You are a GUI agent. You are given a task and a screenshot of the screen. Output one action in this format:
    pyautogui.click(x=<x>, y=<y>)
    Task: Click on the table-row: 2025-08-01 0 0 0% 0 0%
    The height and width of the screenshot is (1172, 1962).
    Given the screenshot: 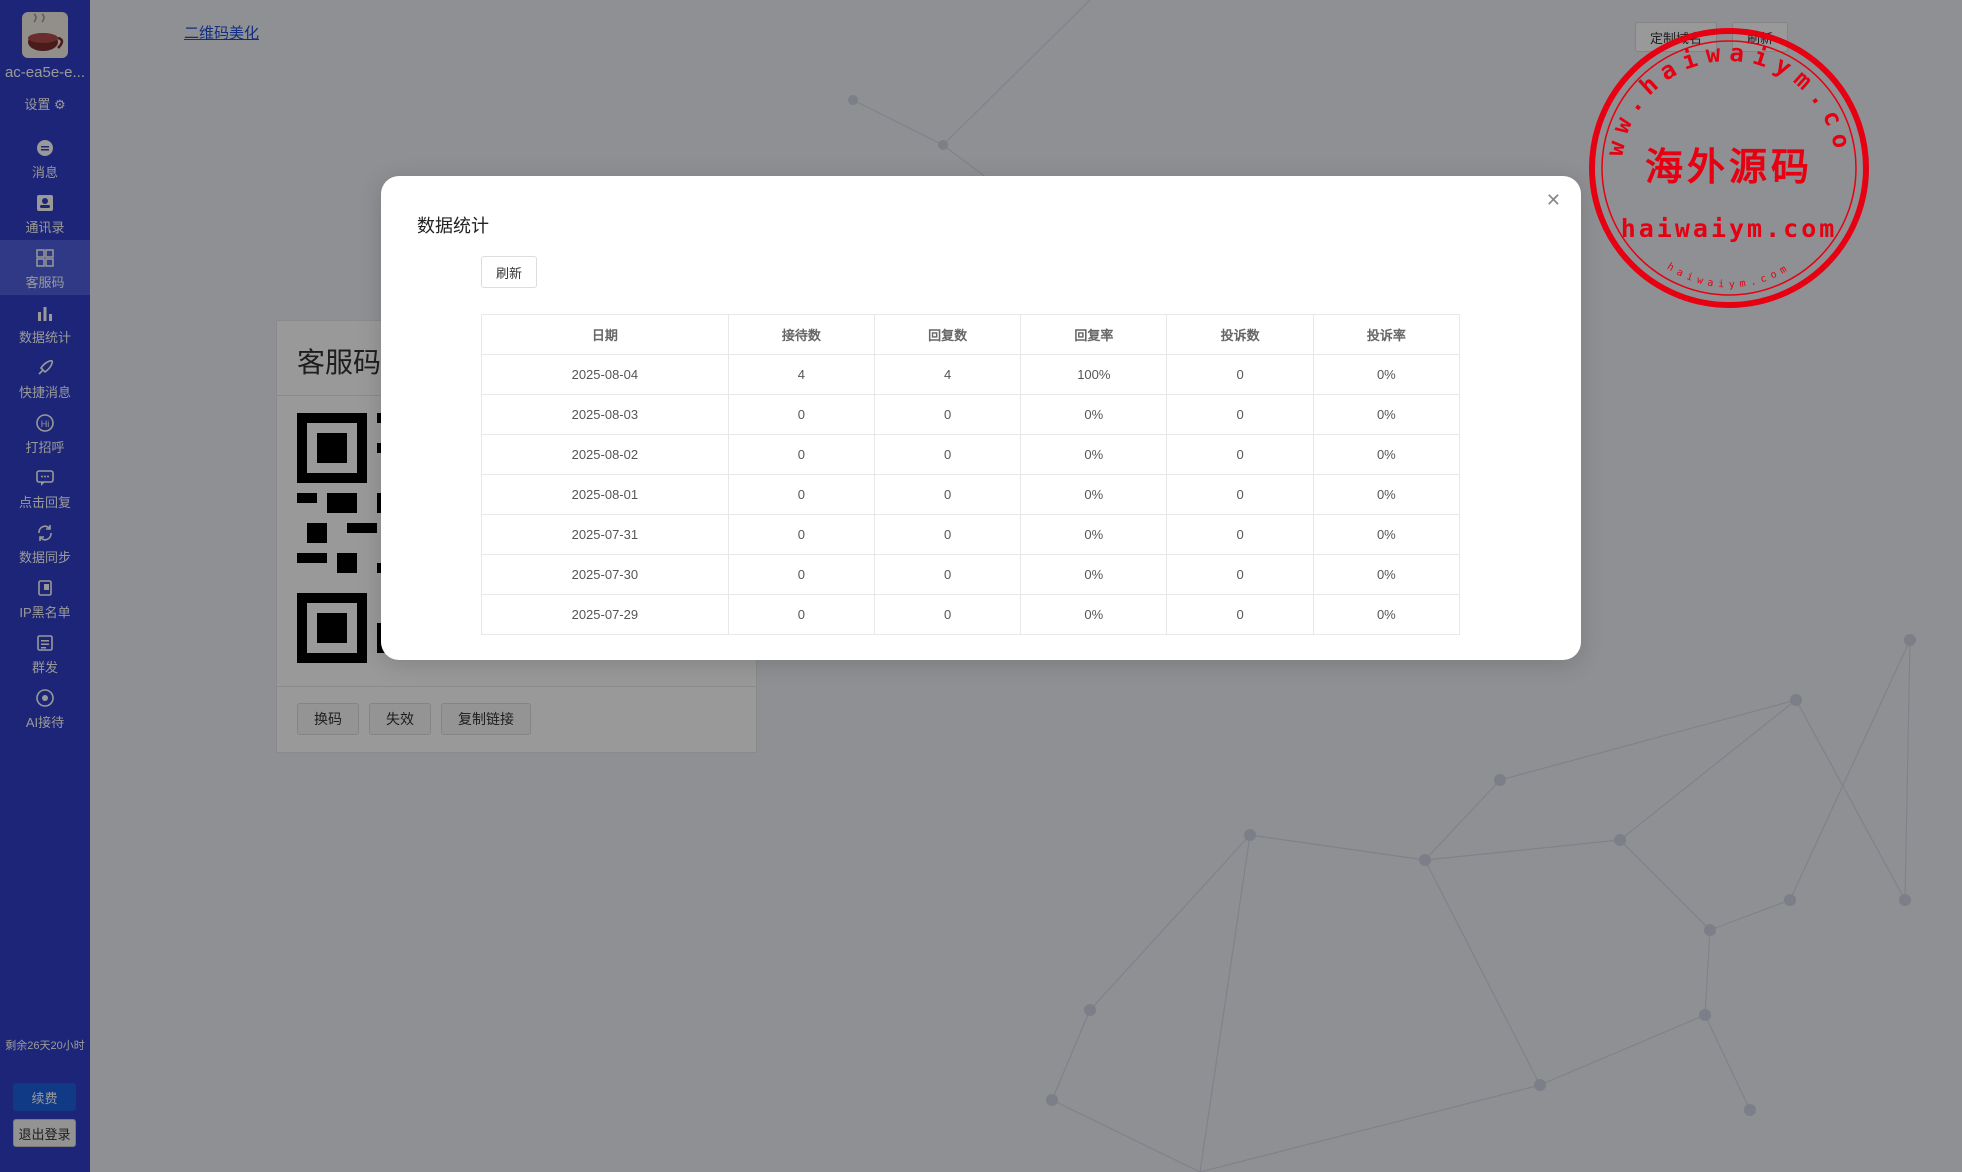 What is the action you would take?
    pyautogui.click(x=971, y=494)
    